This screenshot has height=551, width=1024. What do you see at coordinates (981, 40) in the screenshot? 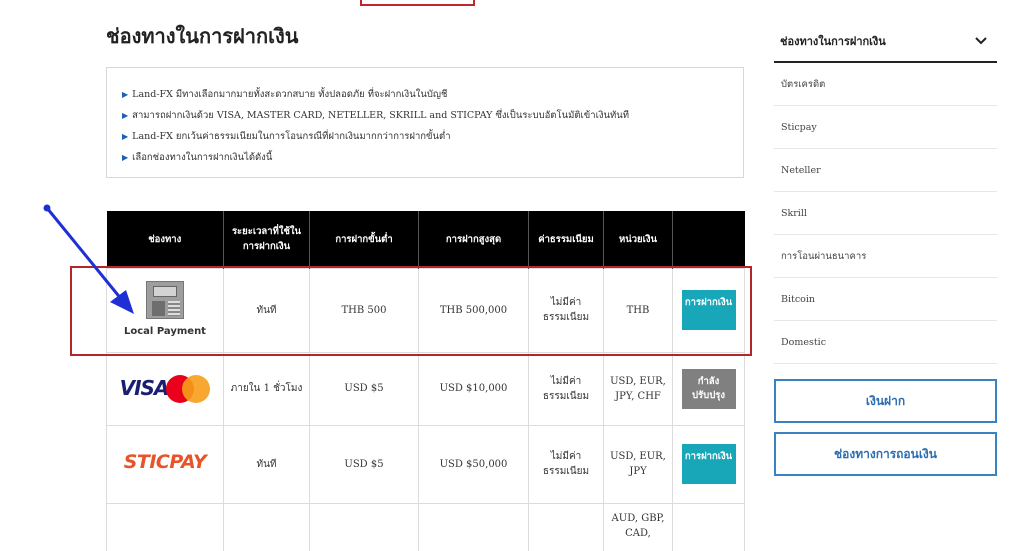
I see `chevron-down-icon` at bounding box center [981, 40].